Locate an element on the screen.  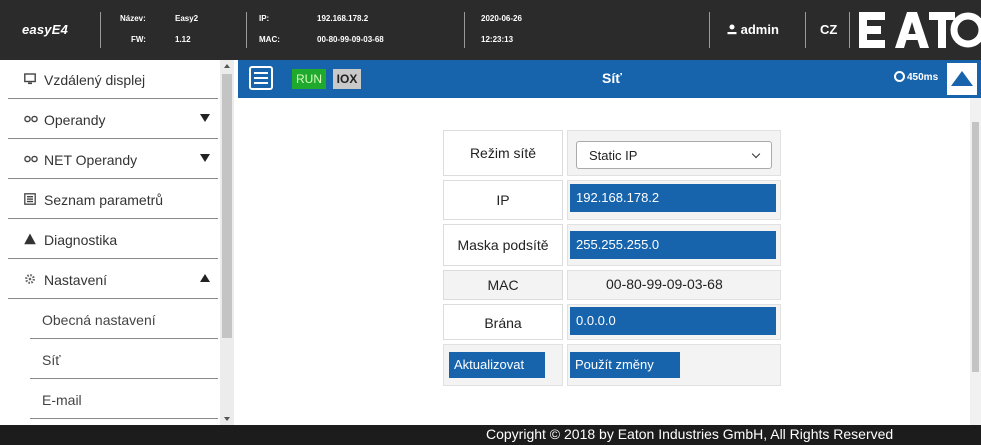
page-title: Síť is located at coordinates (612, 78).